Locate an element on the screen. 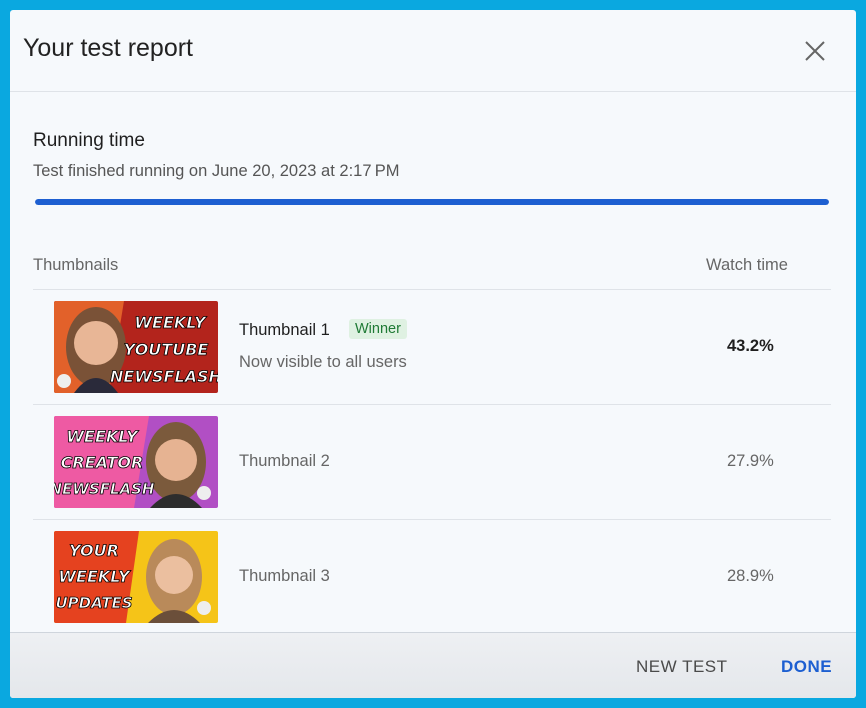 The image size is (866, 708). thumbnail-name: Thumbnail 3 is located at coordinates (284, 576).